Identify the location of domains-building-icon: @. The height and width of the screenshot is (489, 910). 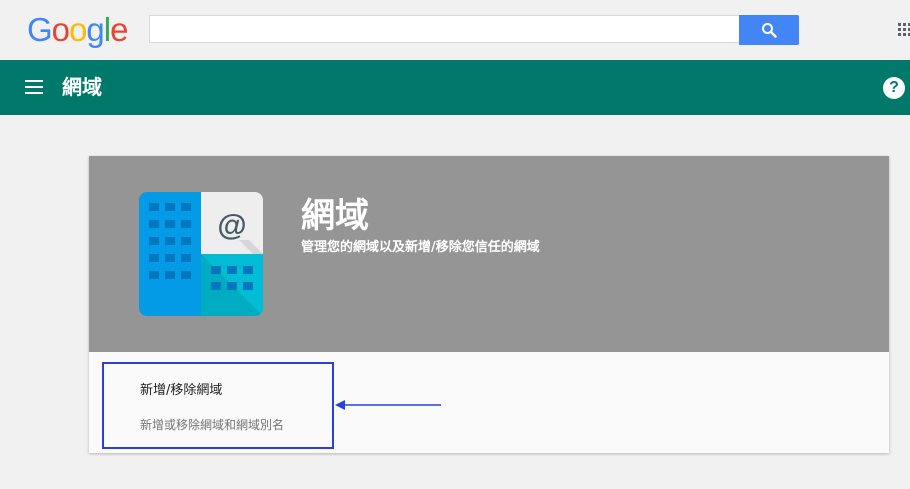
(201, 254).